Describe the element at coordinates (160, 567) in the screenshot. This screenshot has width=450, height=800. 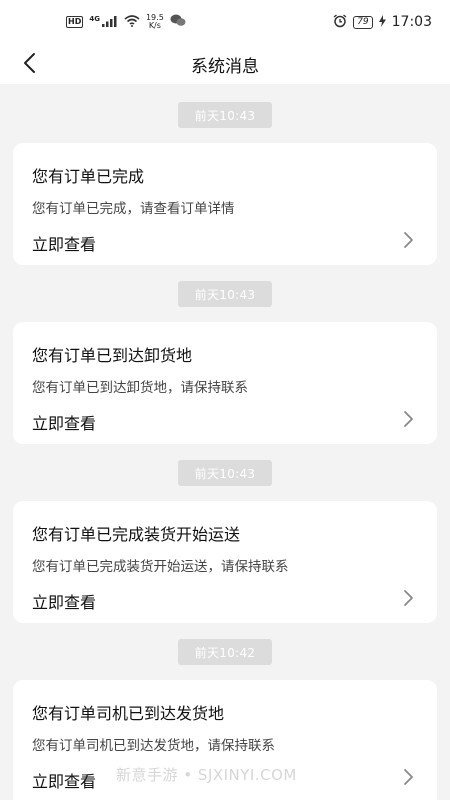
I see `message-desc: 您有订单已完成装货开始运送，请保持联系` at that location.